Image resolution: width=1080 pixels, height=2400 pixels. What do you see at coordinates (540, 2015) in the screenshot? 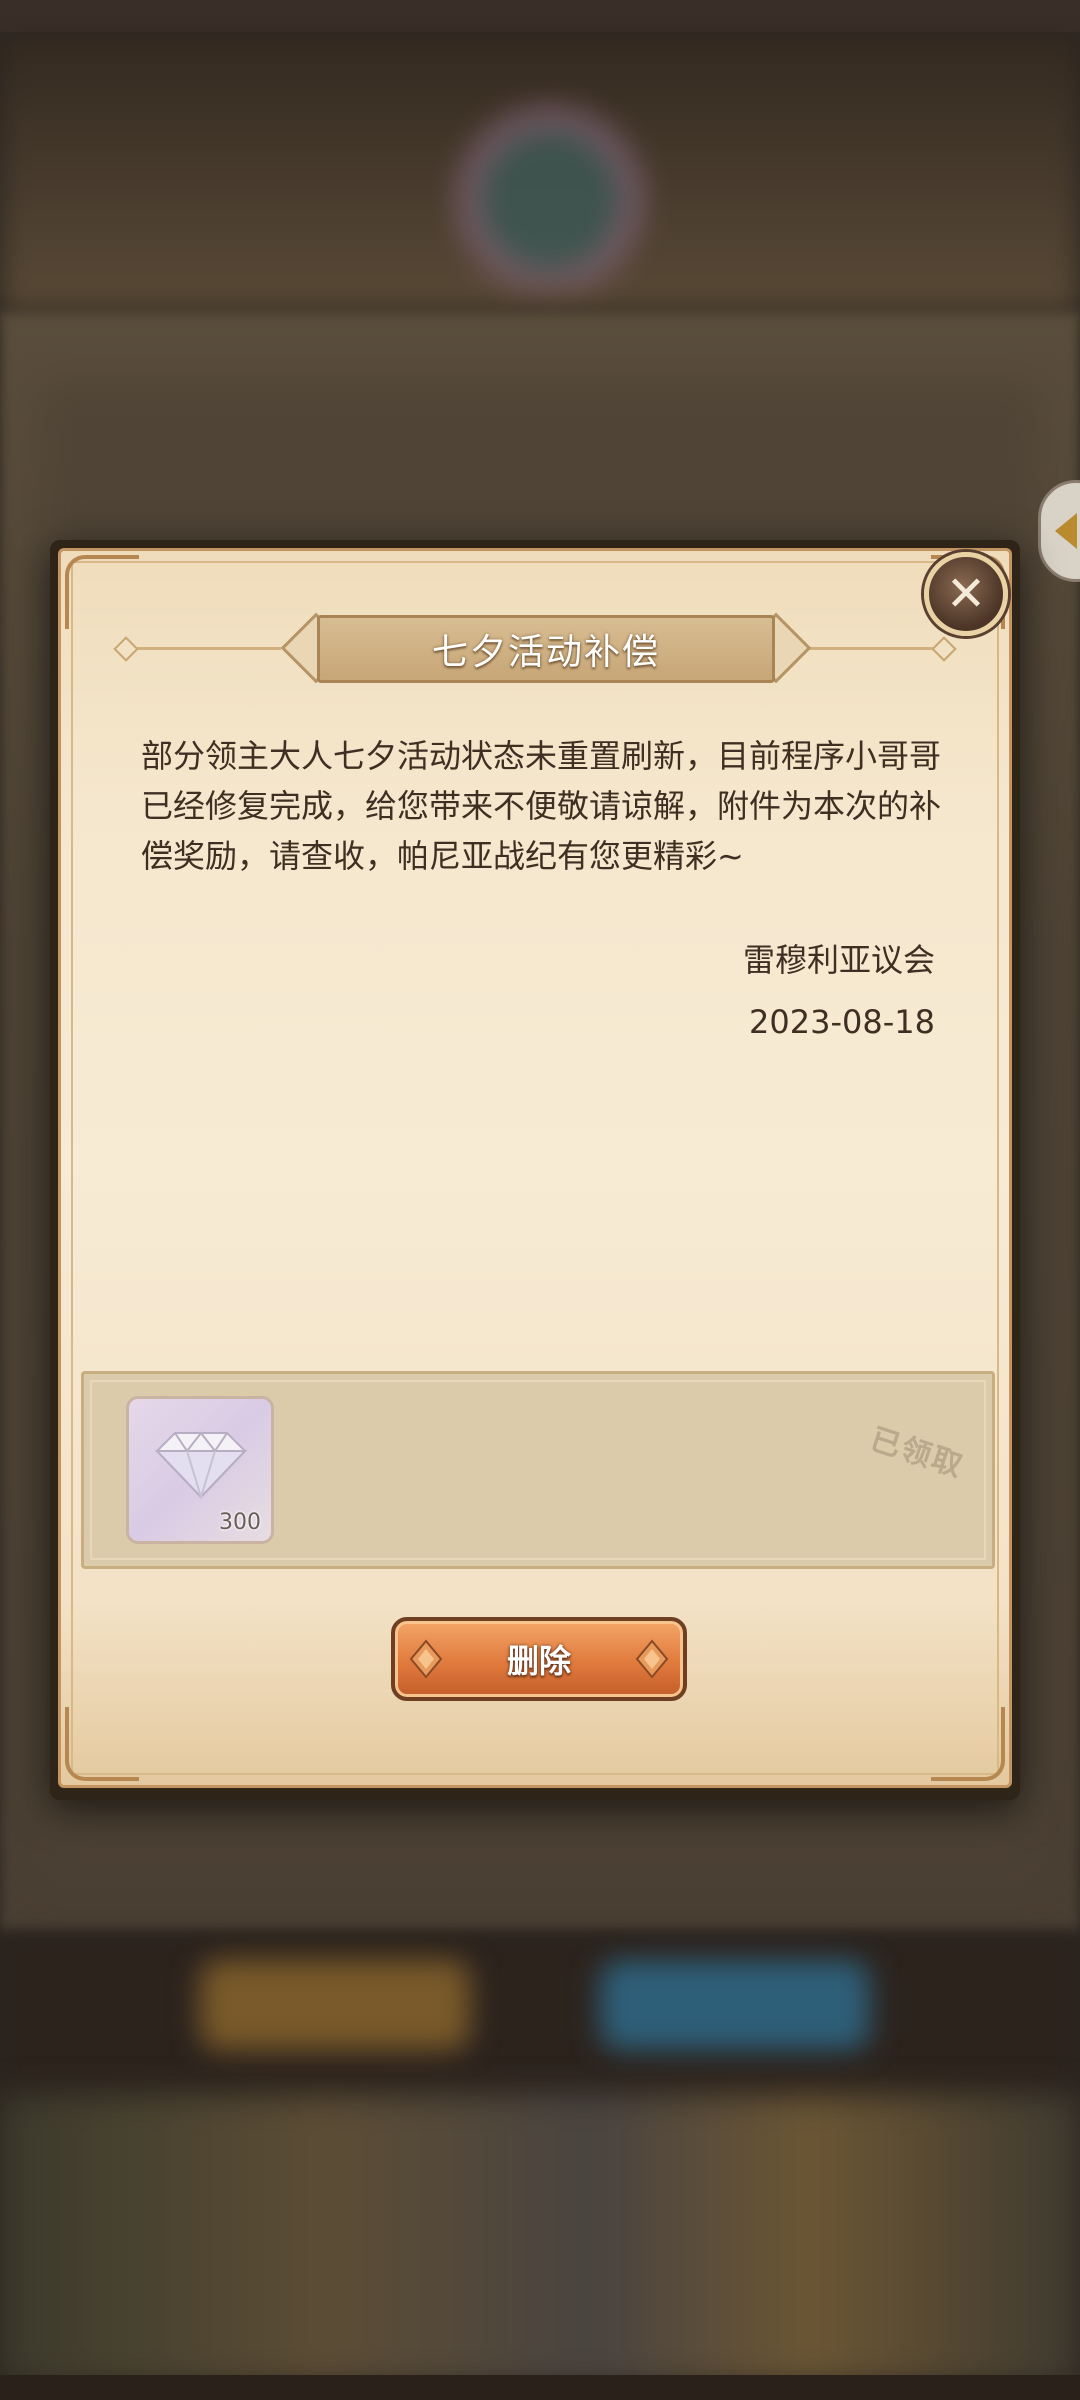
I see `blurred-button-strip` at bounding box center [540, 2015].